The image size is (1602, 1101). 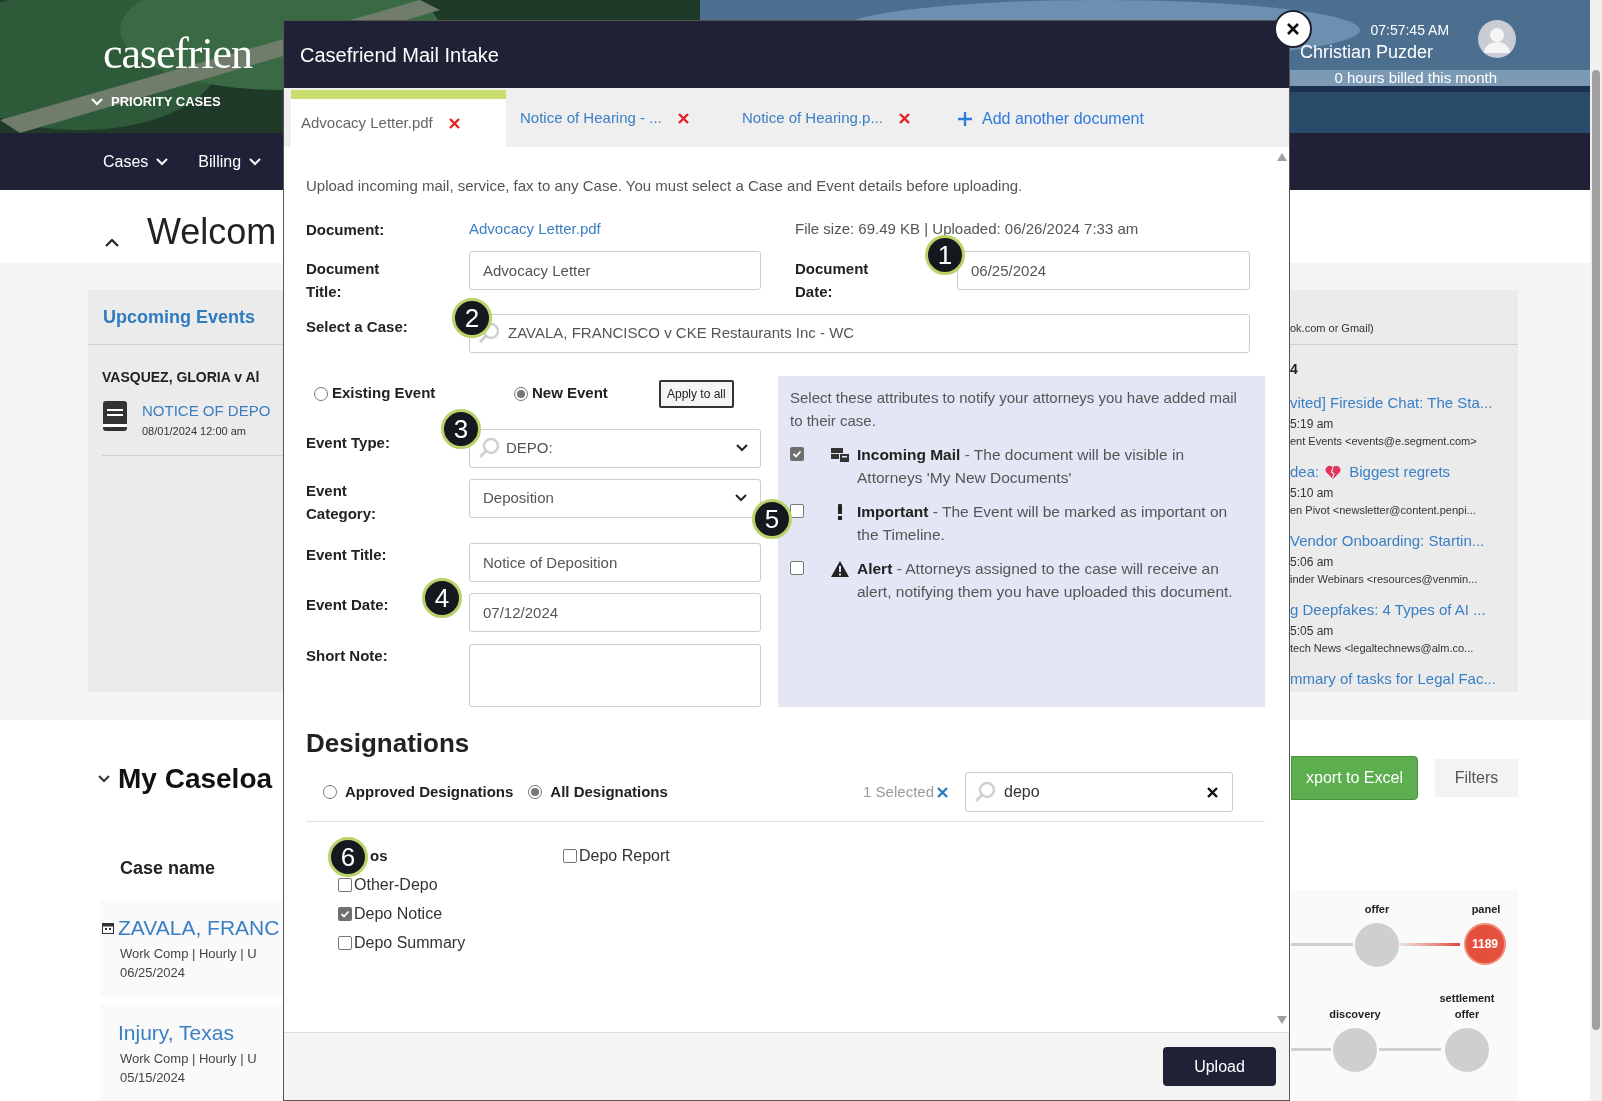 I want to click on instructions: Upload incoming mail, service, fax to any Case. You must select a Case and Event details before uploading., so click(x=665, y=186).